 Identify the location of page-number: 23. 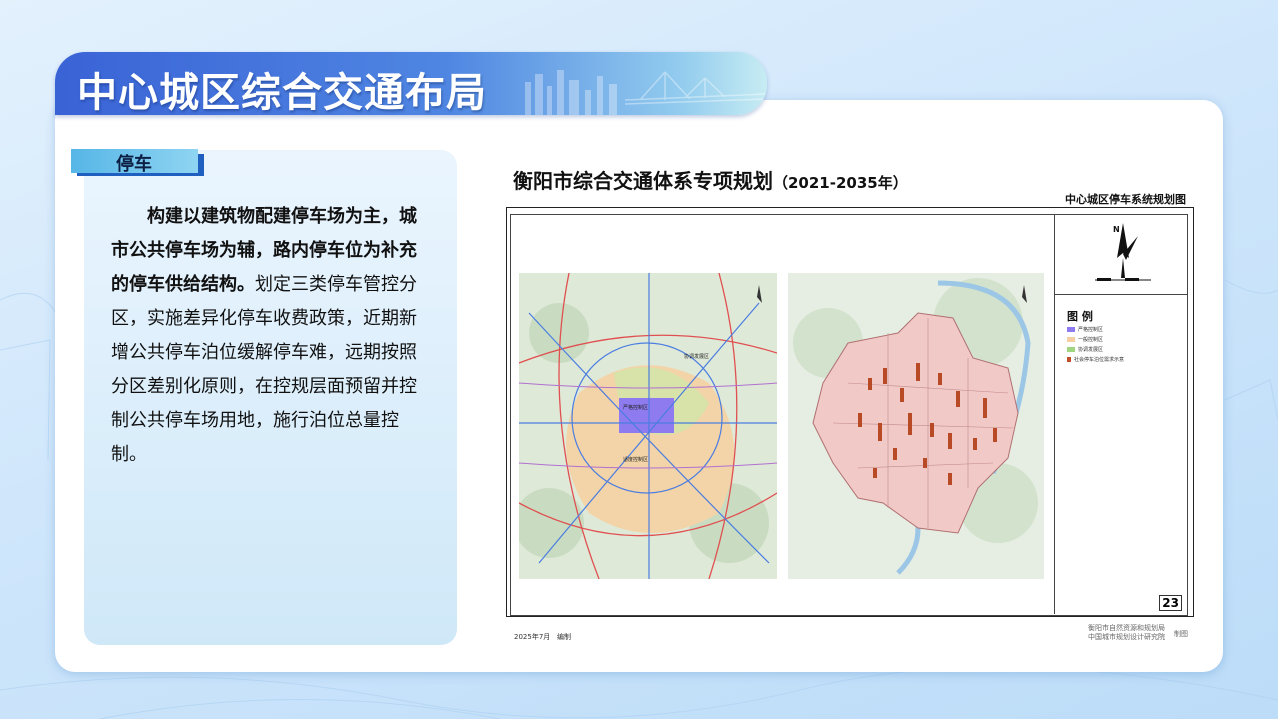
(1170, 603).